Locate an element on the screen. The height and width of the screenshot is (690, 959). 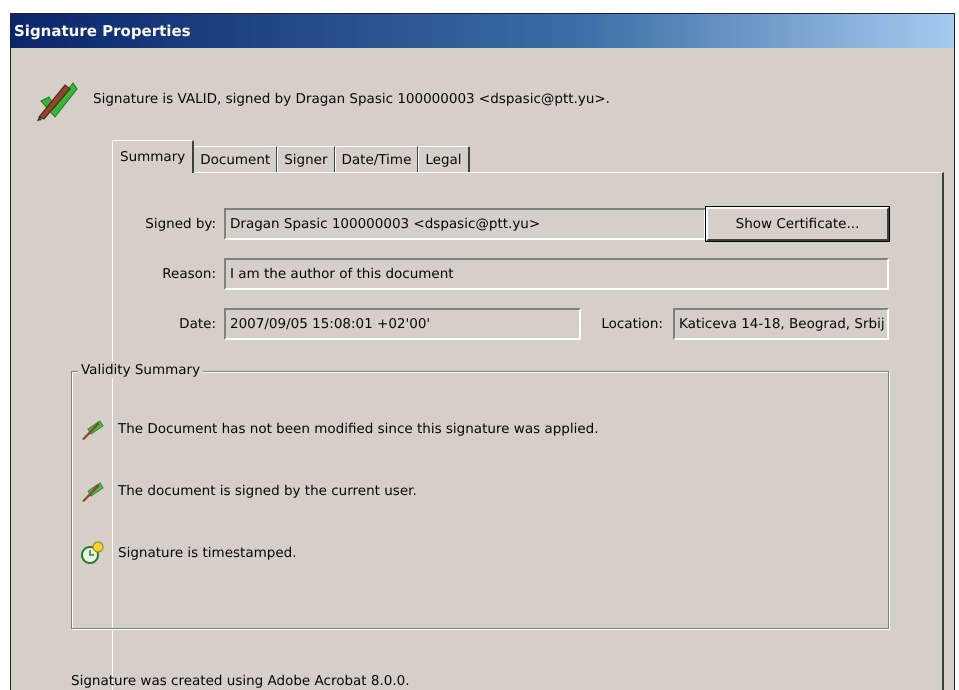
group-title: Validity Summary is located at coordinates (141, 370).